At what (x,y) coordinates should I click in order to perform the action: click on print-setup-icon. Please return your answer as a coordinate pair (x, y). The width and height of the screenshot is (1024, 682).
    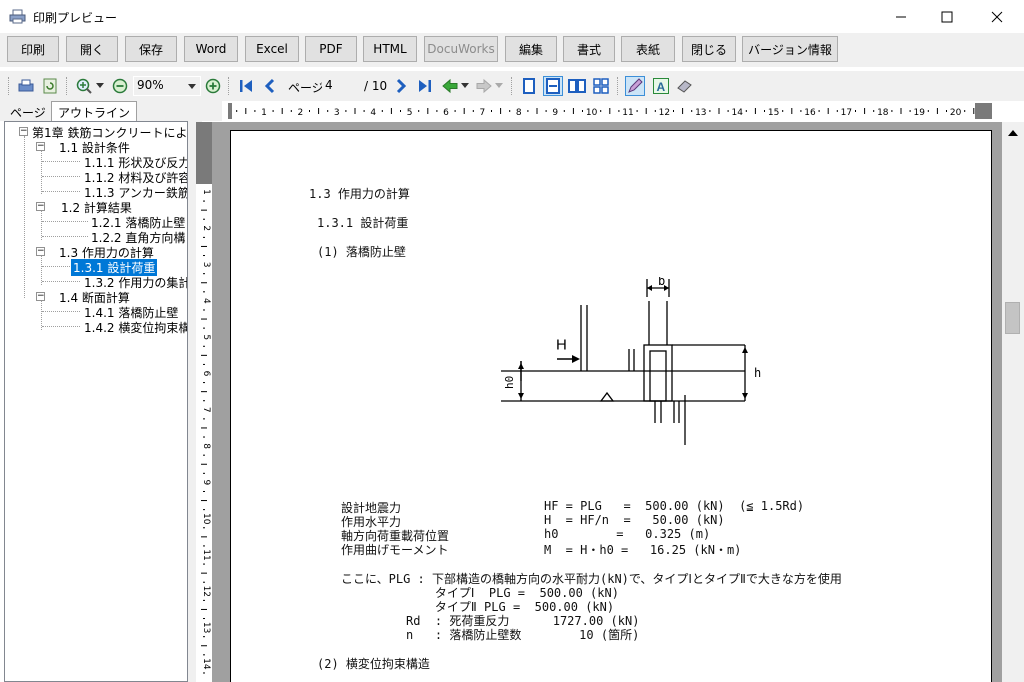
    Looking at the image, I should click on (26, 86).